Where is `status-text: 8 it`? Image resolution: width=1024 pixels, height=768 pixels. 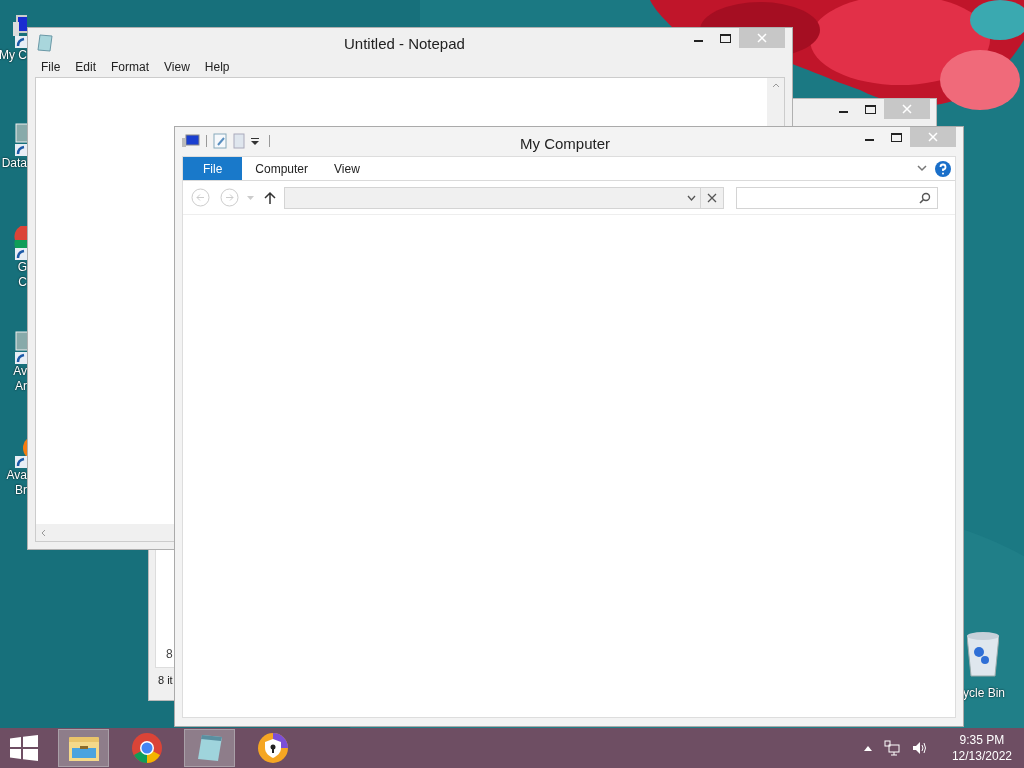
status-text: 8 it is located at coordinates (165, 680).